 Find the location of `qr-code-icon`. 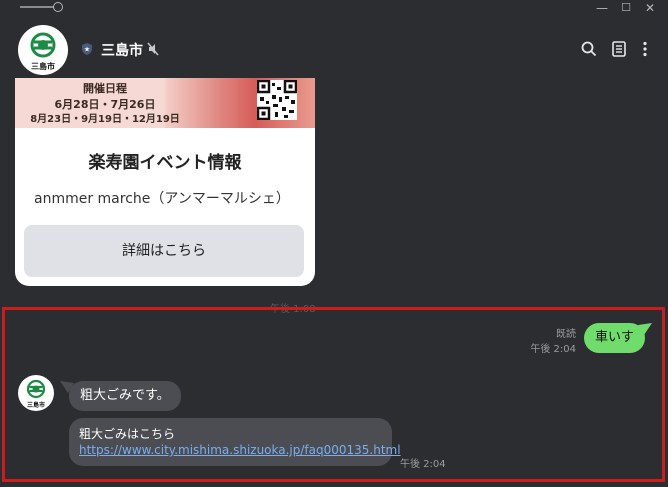

qr-code-icon is located at coordinates (277, 100).